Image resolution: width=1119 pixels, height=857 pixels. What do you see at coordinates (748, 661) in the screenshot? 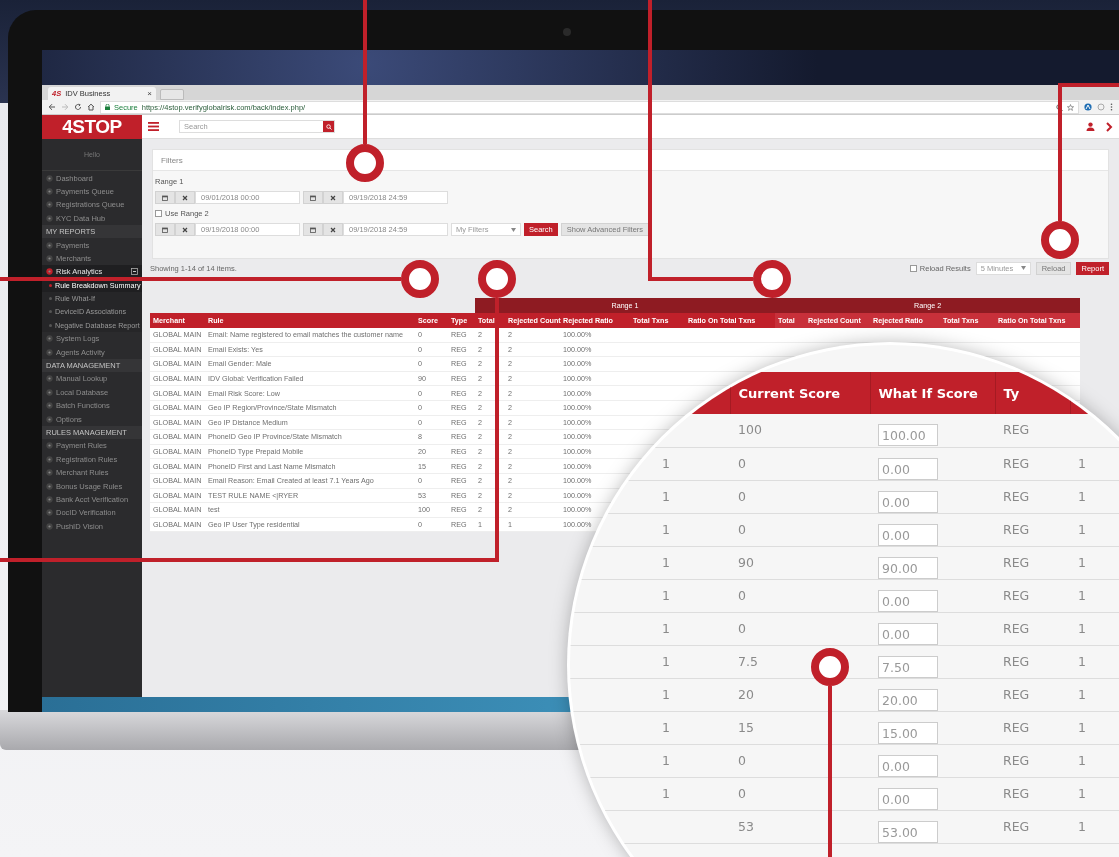
I see `table-cell: 7.5` at bounding box center [748, 661].